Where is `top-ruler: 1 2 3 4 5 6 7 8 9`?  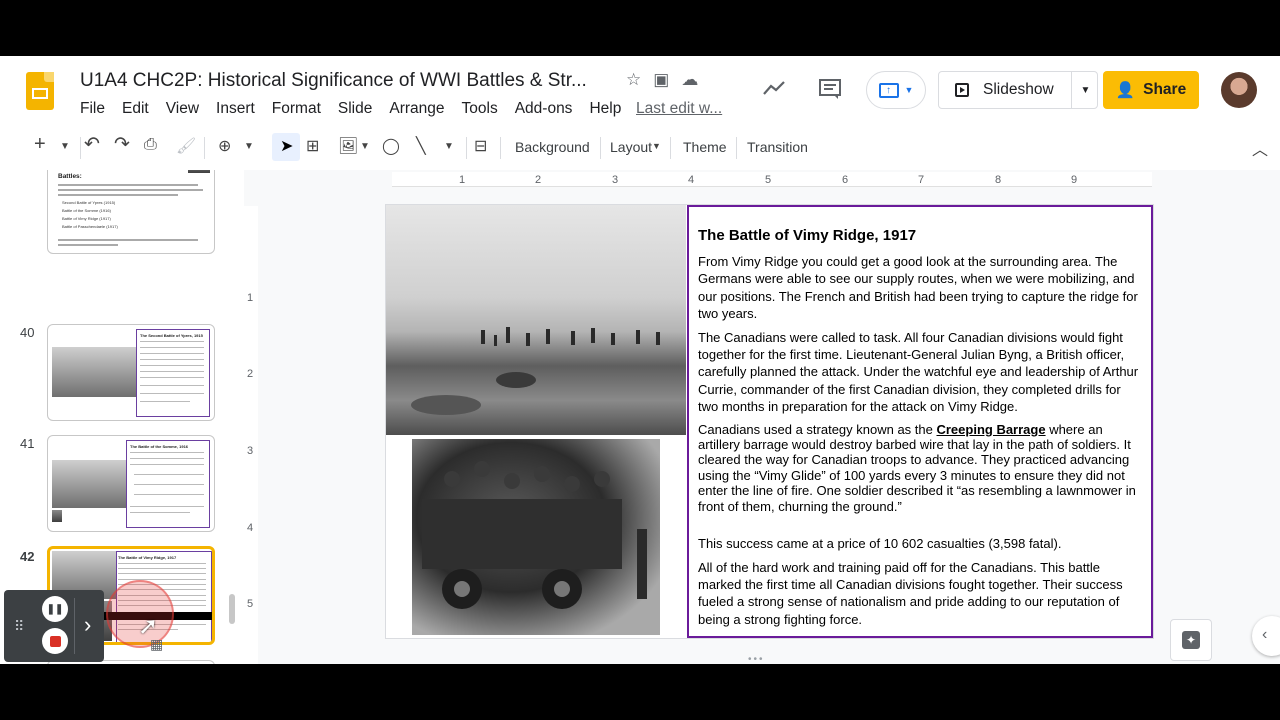 top-ruler: 1 2 3 4 5 6 7 8 9 is located at coordinates (772, 179).